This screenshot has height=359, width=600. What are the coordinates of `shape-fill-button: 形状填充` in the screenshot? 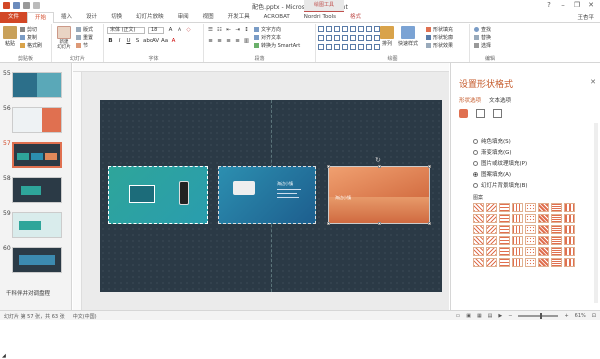 It's located at (439, 29).